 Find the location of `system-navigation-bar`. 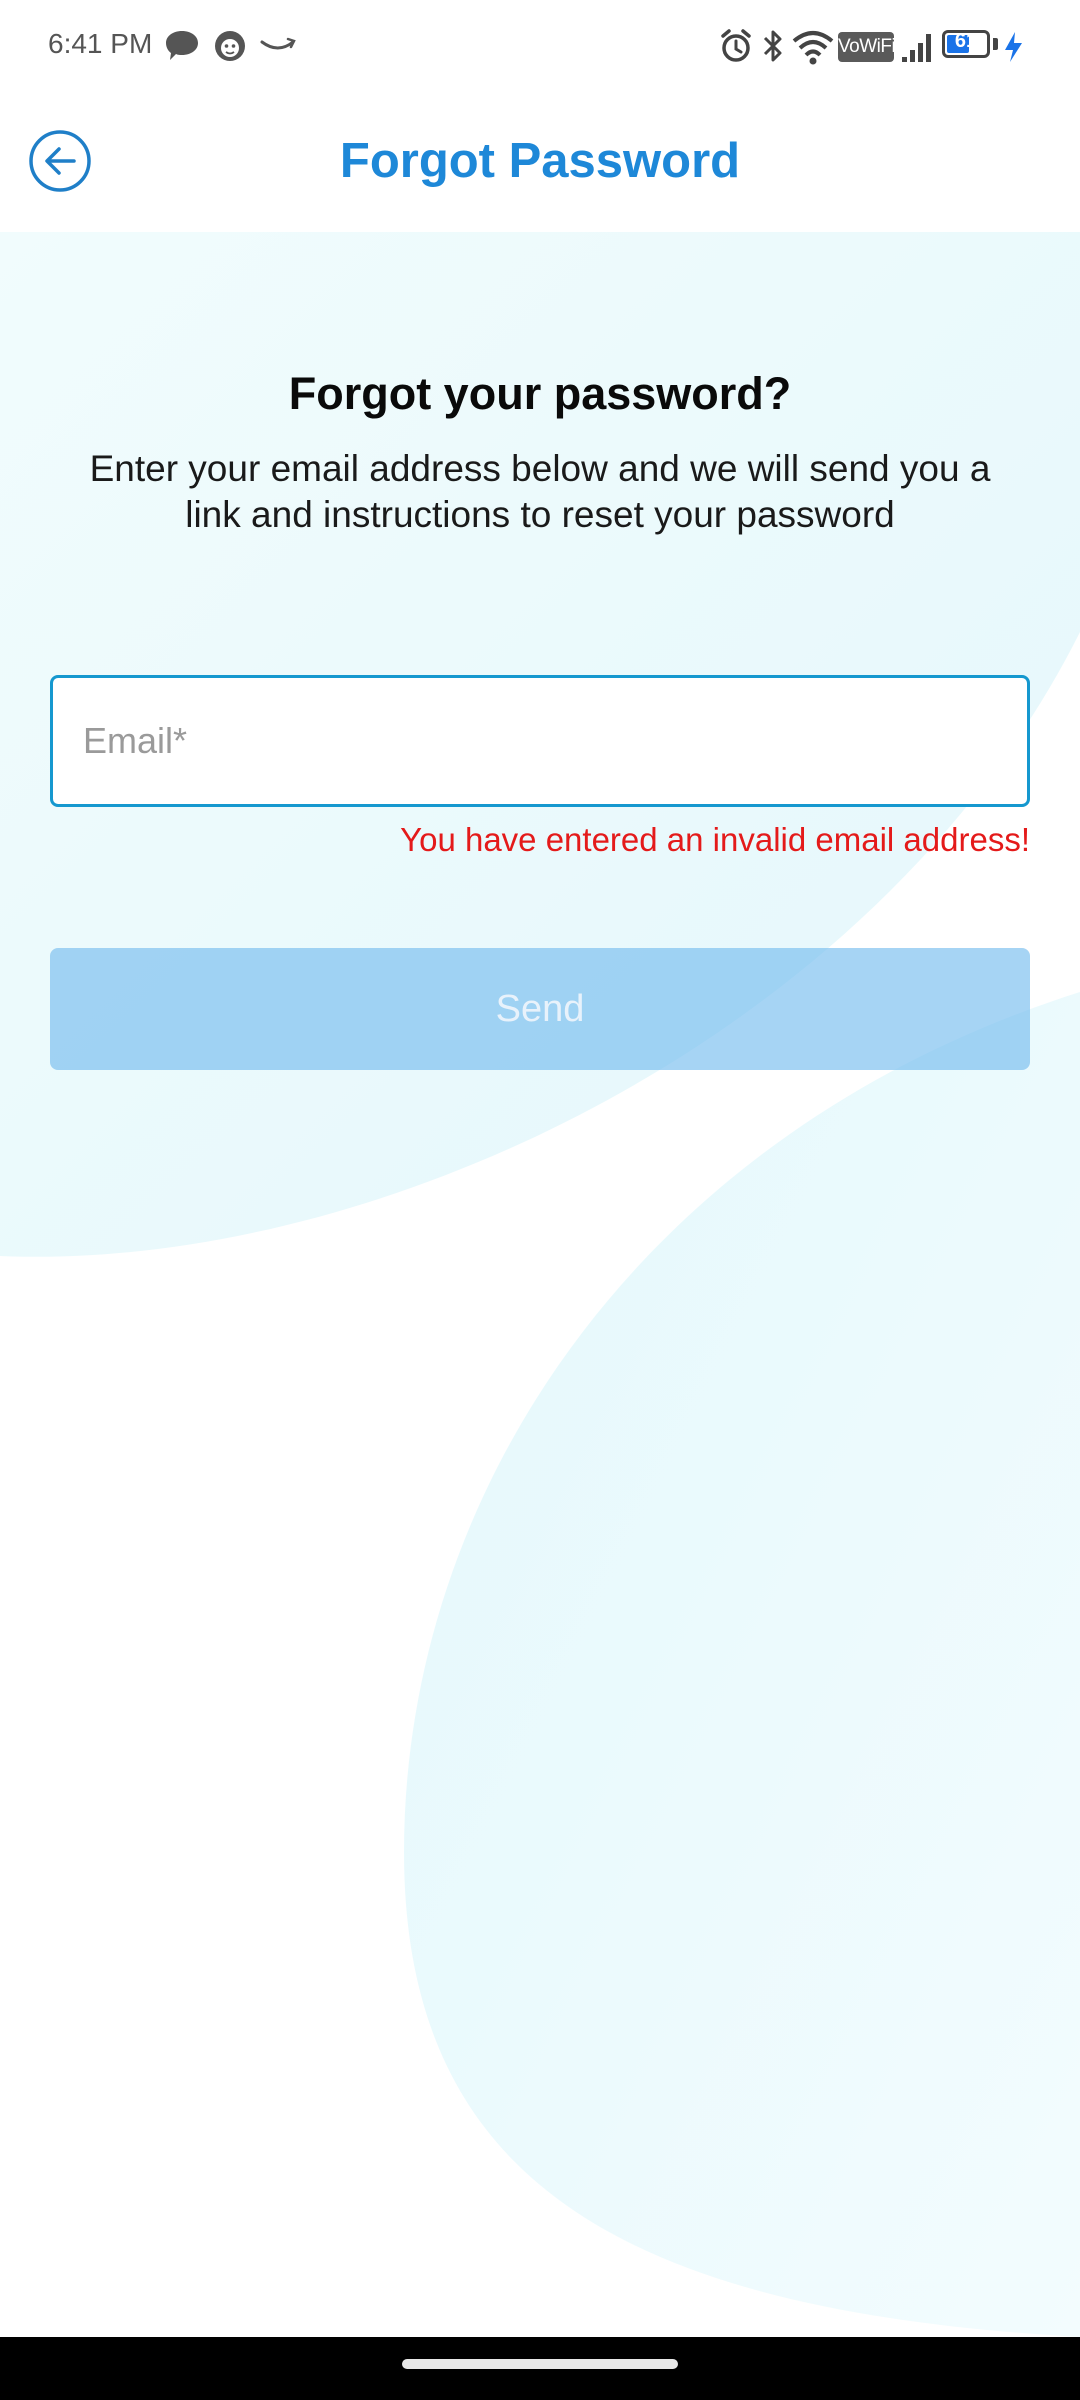

system-navigation-bar is located at coordinates (540, 2368).